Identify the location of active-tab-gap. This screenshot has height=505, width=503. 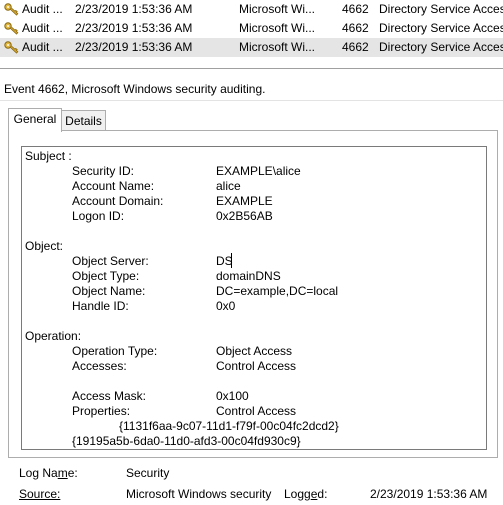
(34, 130).